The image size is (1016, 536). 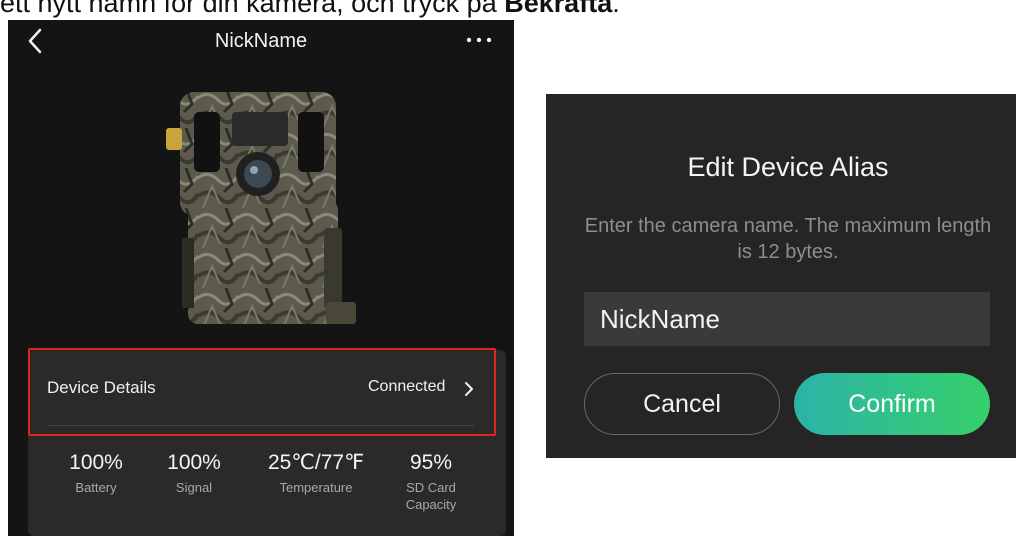 I want to click on confirm-button: Confirm, so click(x=892, y=404).